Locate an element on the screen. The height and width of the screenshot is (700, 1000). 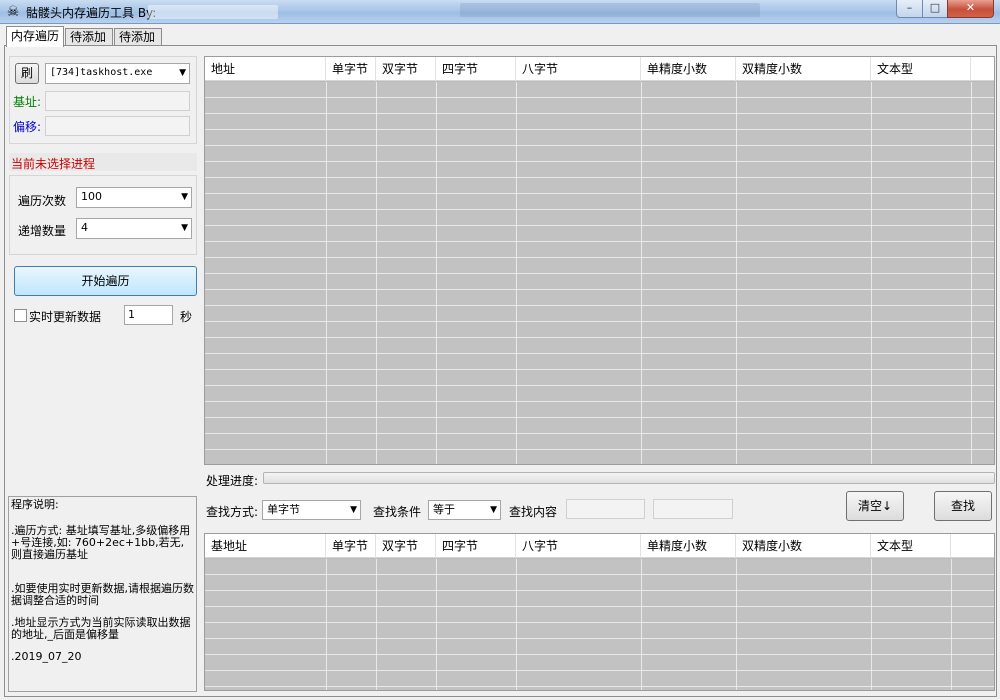
tab-memory-traverse: 内存遍历 is located at coordinates (35, 36).